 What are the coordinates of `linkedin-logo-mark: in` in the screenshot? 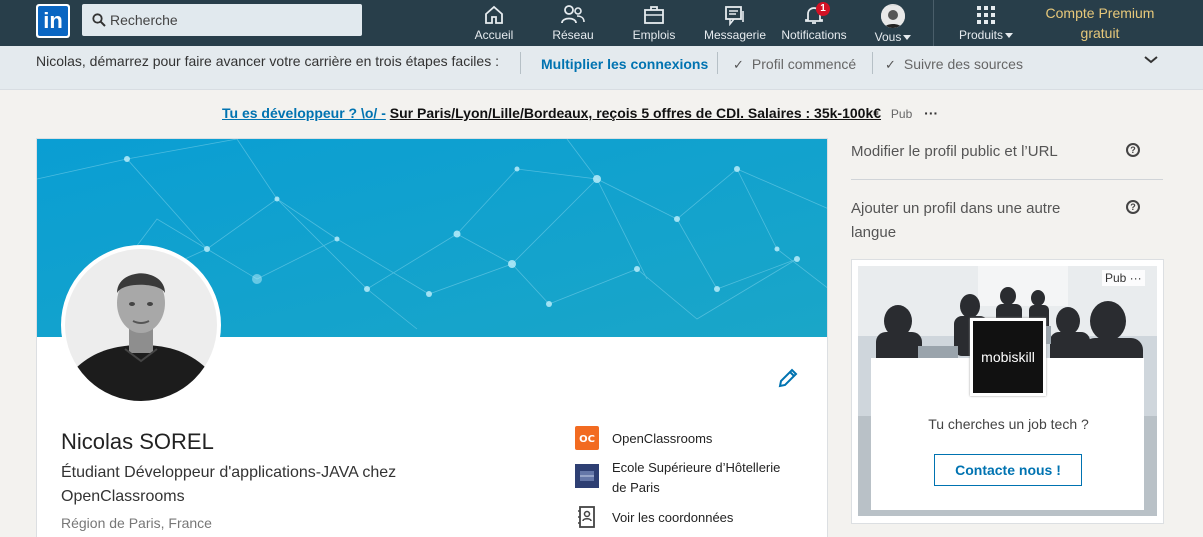 It's located at (53, 21).